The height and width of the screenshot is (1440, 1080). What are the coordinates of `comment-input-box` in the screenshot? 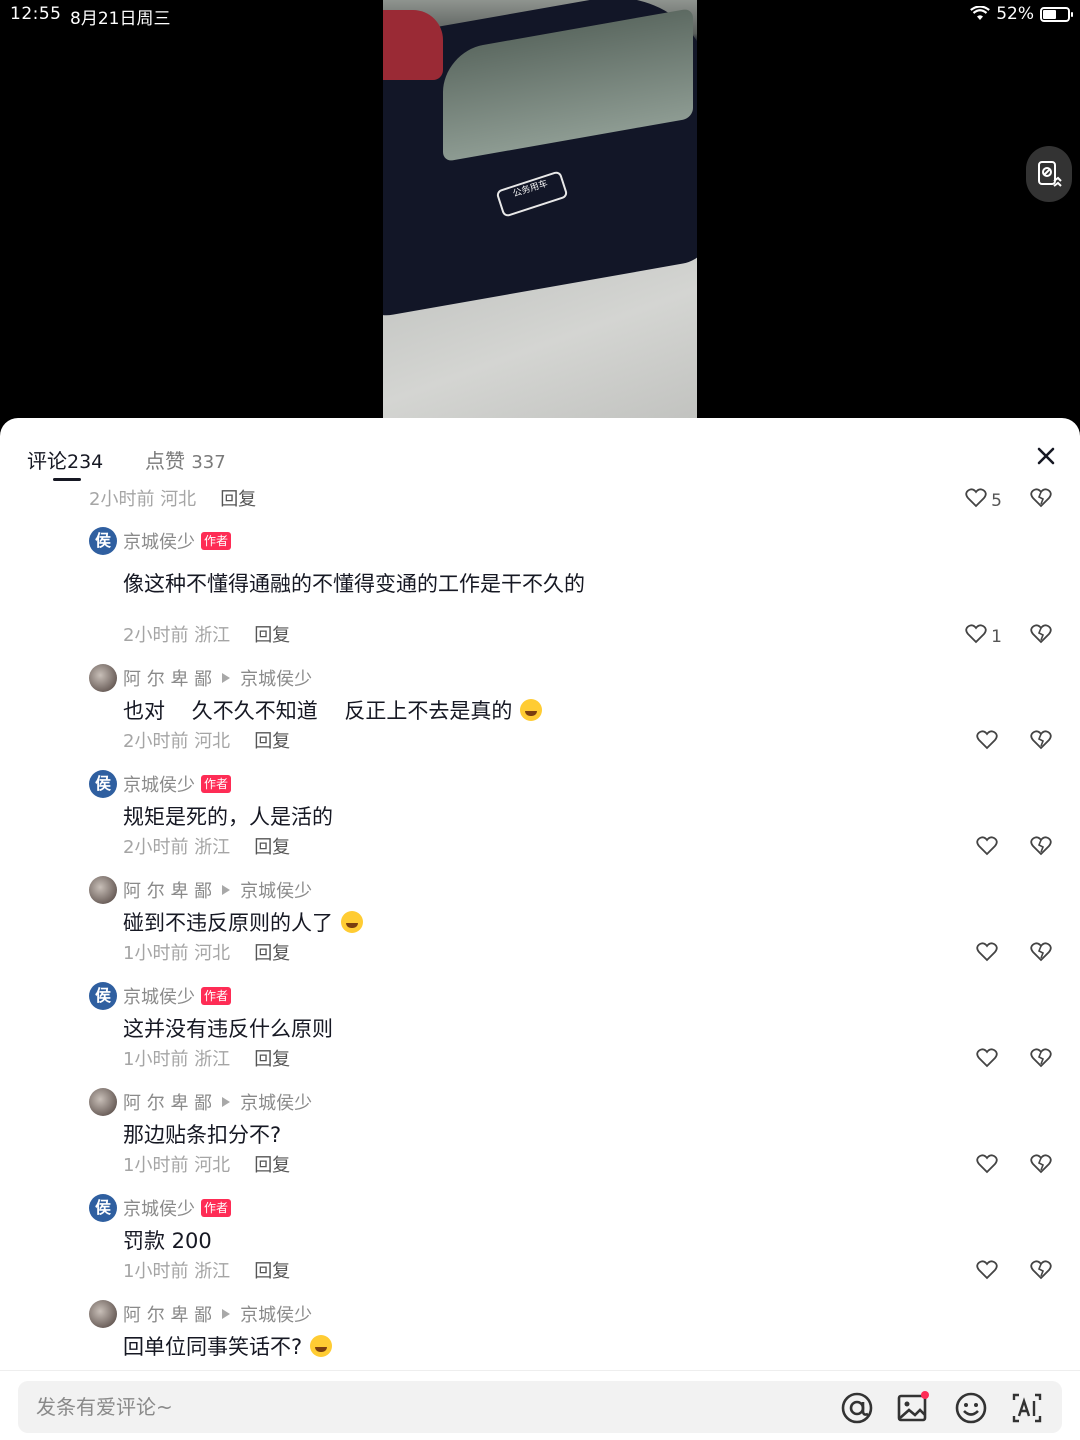 It's located at (540, 1407).